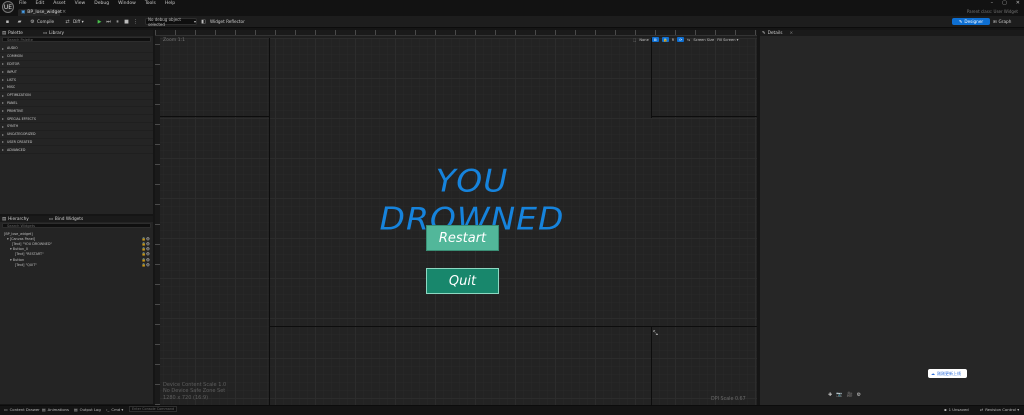 The image size is (1024, 415). I want to click on palette-category: PRIMITIVE, so click(76, 111).